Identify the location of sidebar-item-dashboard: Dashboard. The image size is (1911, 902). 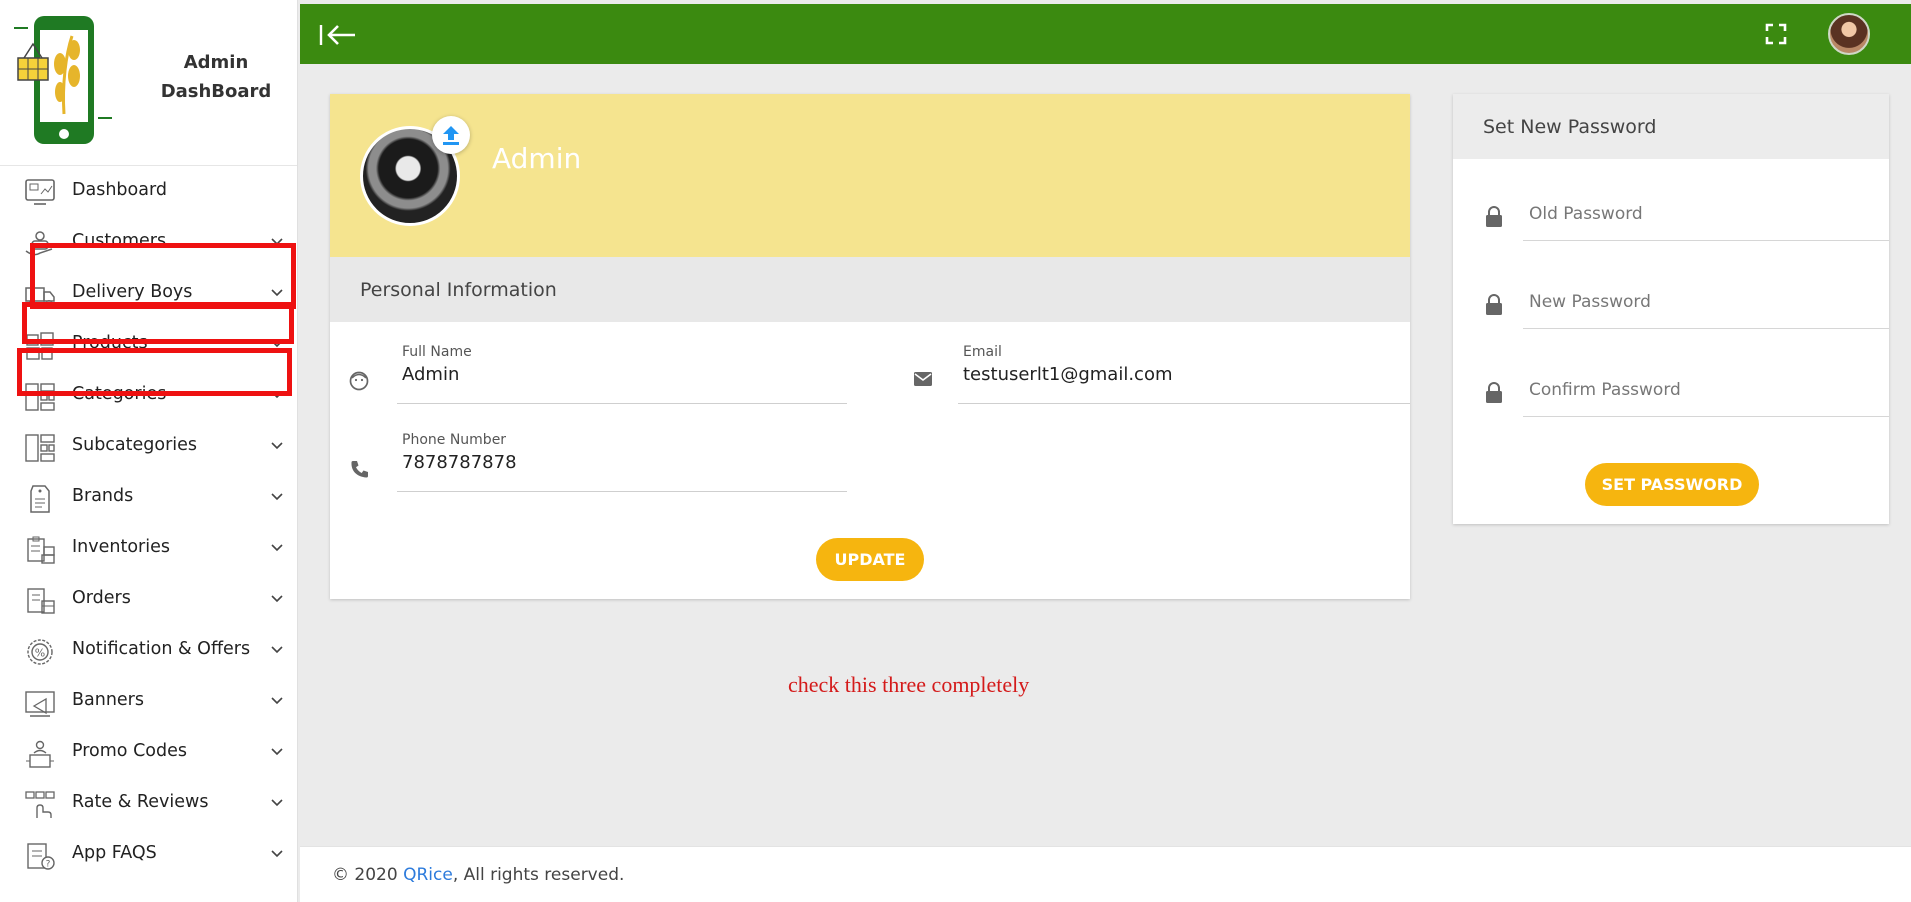
(149, 191).